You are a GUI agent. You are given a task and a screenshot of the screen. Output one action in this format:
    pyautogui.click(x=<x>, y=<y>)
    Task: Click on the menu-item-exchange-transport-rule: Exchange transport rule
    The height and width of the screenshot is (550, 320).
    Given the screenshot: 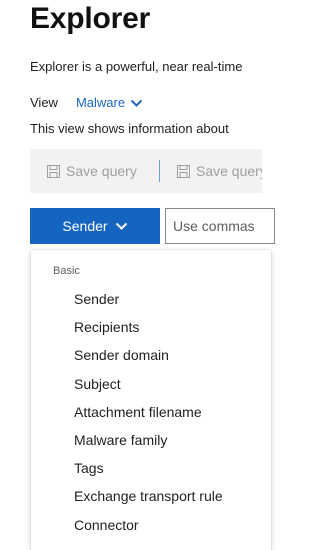 What is the action you would take?
    pyautogui.click(x=151, y=496)
    